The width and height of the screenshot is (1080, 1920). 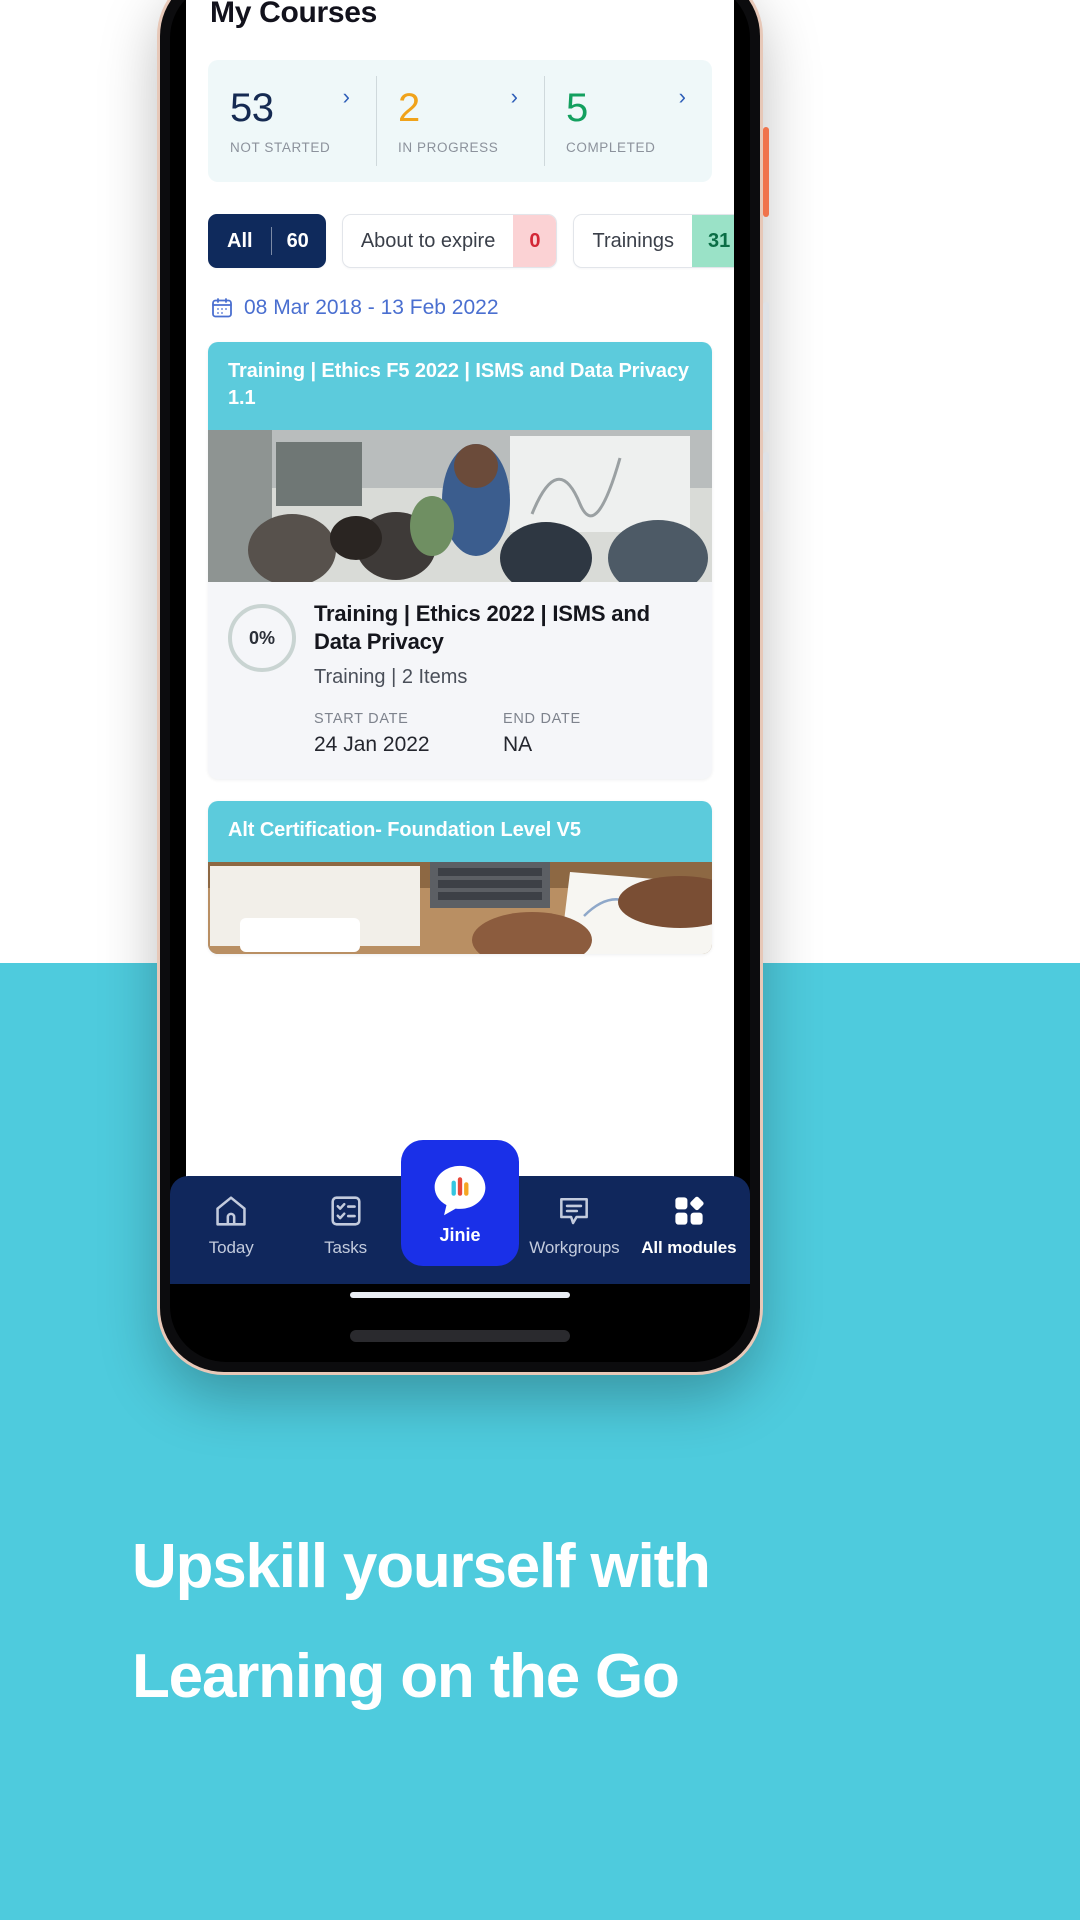 What do you see at coordinates (346, 1211) in the screenshot?
I see `checklist-icon` at bounding box center [346, 1211].